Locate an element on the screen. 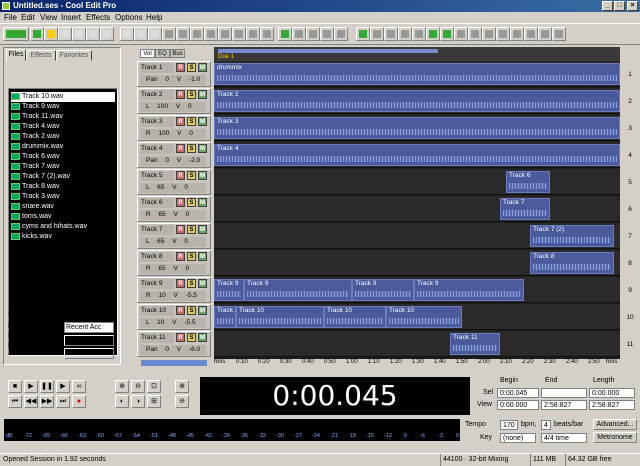 The width and height of the screenshot is (640, 466). audio-clip: Track 2 is located at coordinates (417, 101).